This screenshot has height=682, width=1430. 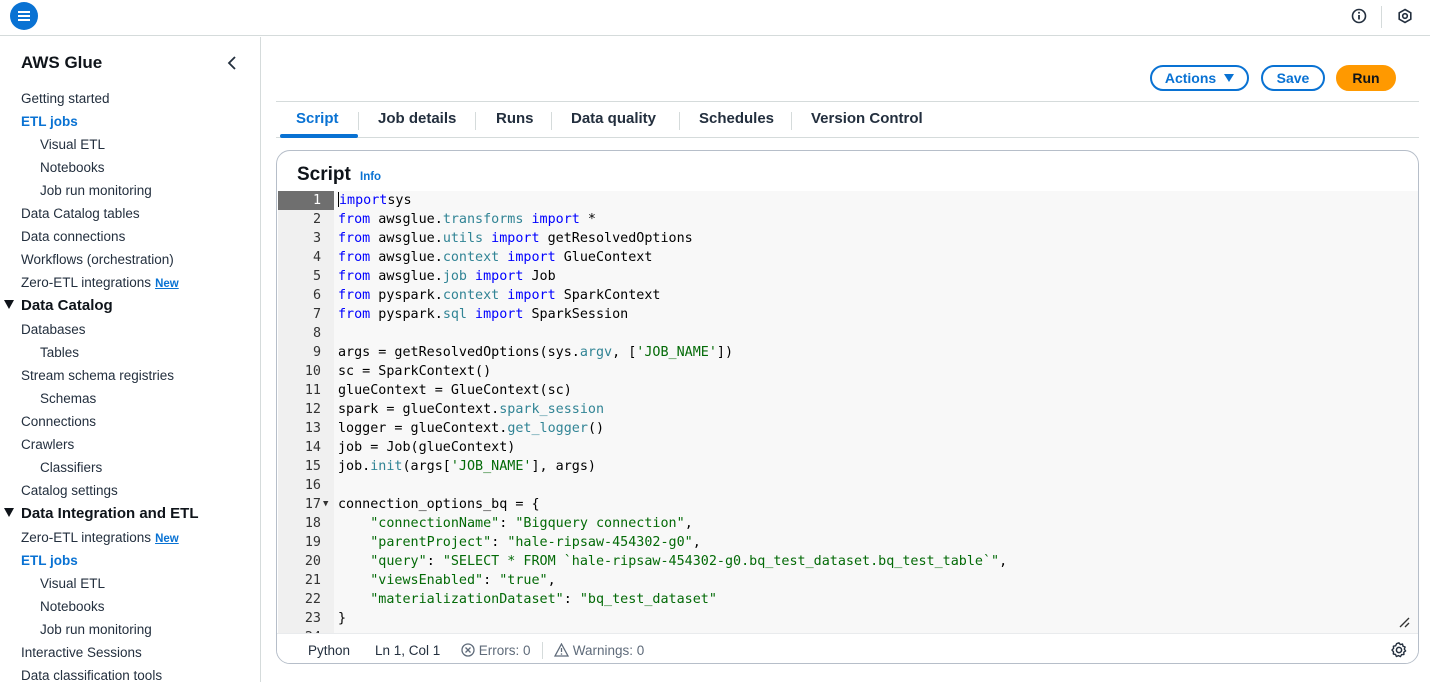 What do you see at coordinates (130, 236) in the screenshot?
I see `sidebar-item: Data connections` at bounding box center [130, 236].